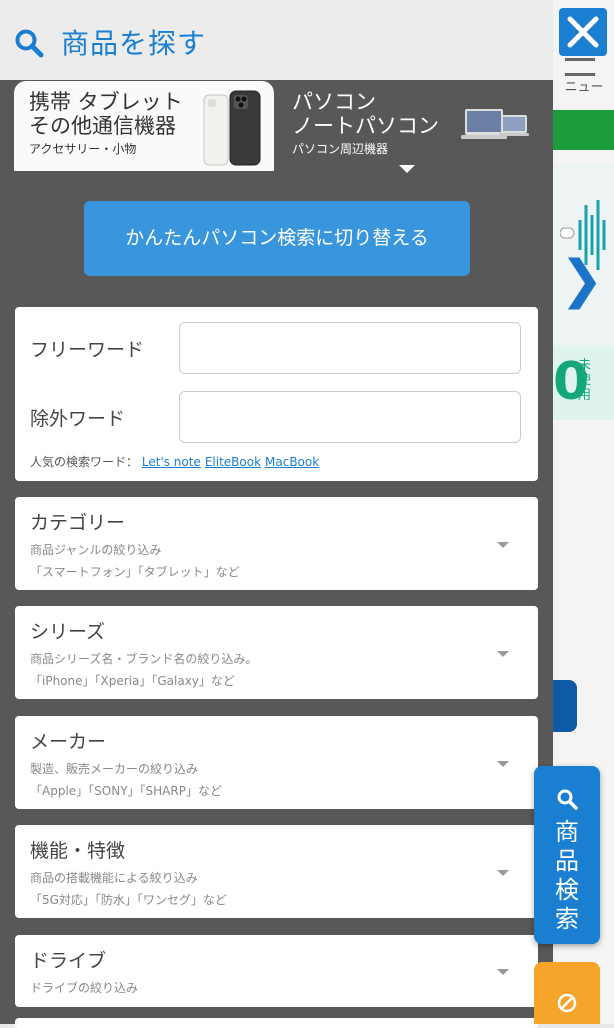  I want to click on popular-words: 人気の検索ワード： Let's note EliteBook MacBook, so click(176, 461).